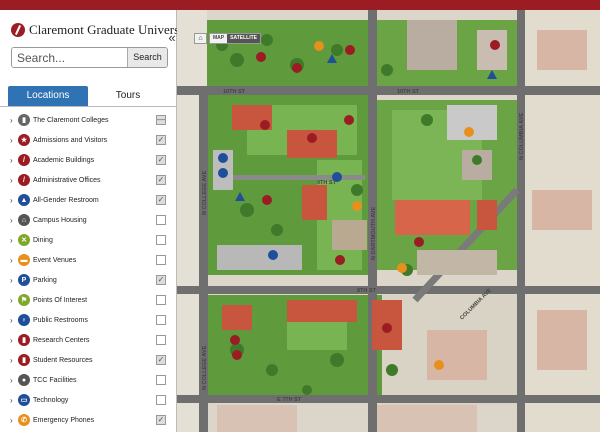 The height and width of the screenshot is (432, 600). I want to click on star-icon: ★, so click(24, 140).